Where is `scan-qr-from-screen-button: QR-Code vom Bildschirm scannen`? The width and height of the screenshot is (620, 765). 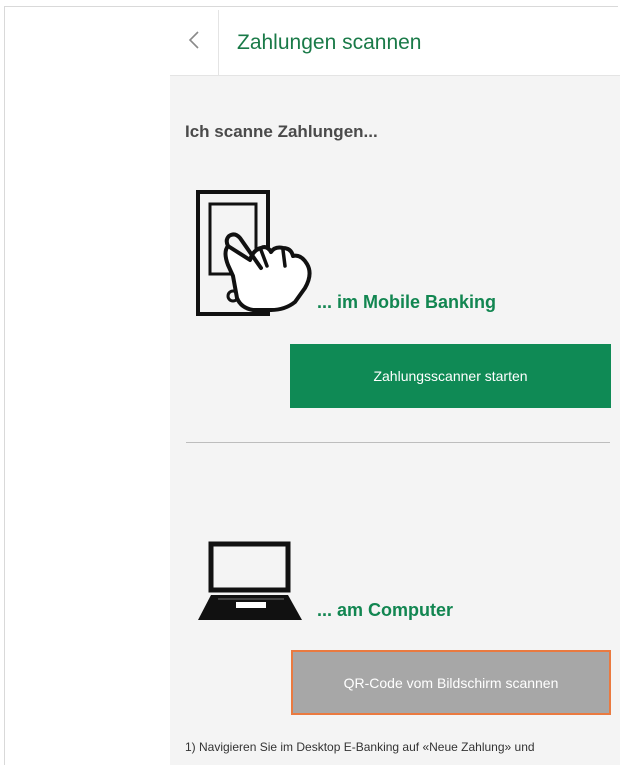
scan-qr-from-screen-button: QR-Code vom Bildschirm scannen is located at coordinates (451, 682).